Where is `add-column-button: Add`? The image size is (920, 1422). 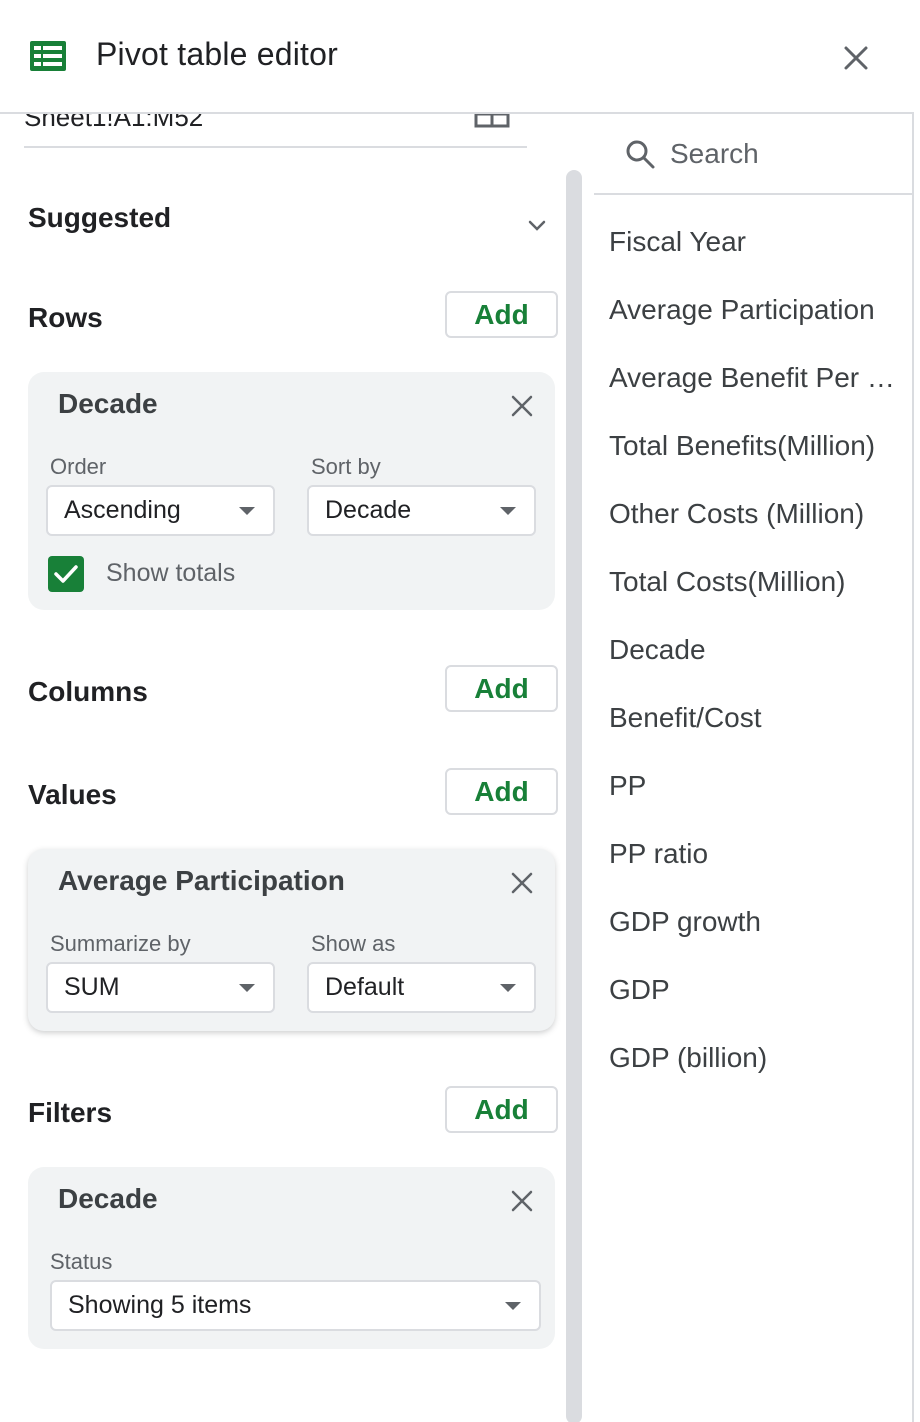
add-column-button: Add is located at coordinates (501, 688).